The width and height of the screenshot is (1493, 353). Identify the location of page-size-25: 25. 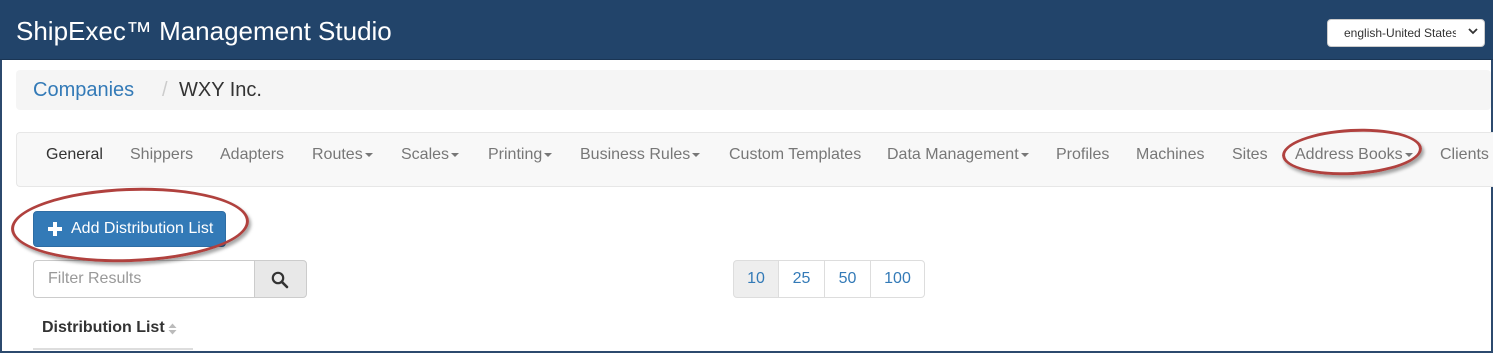
(801, 279).